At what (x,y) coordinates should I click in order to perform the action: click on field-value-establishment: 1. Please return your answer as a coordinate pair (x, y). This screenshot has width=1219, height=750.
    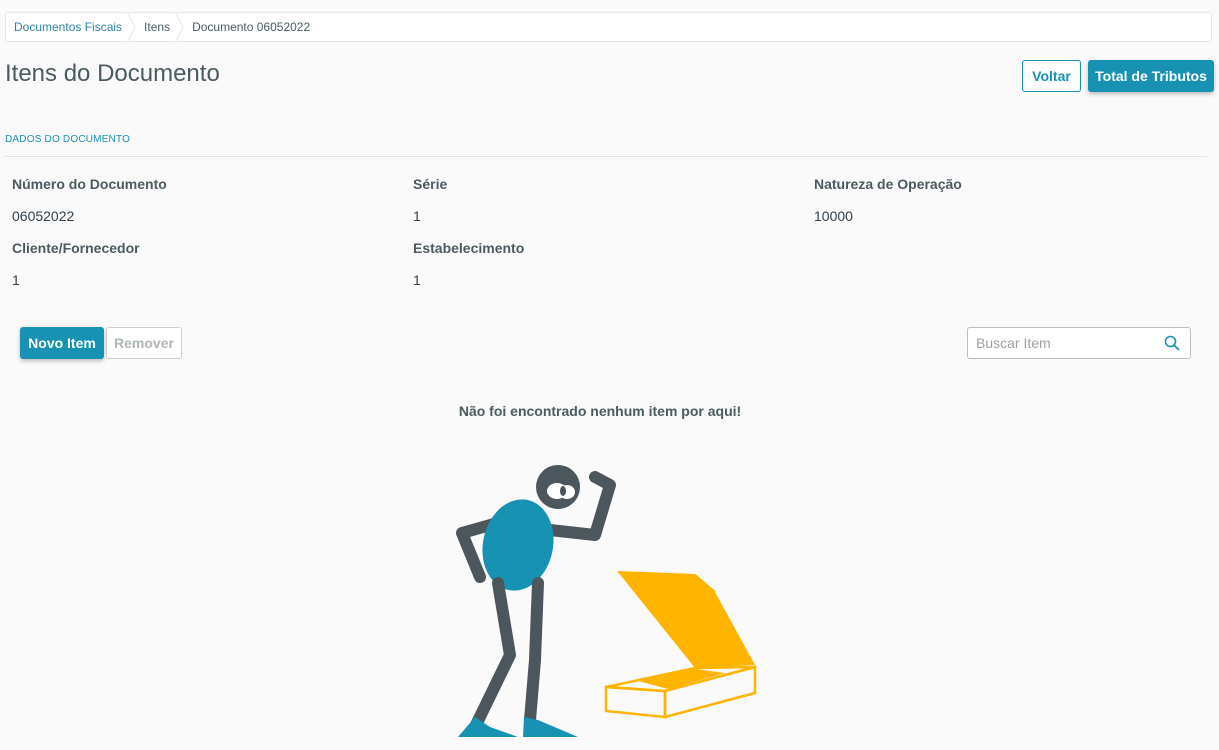
    Looking at the image, I should click on (417, 280).